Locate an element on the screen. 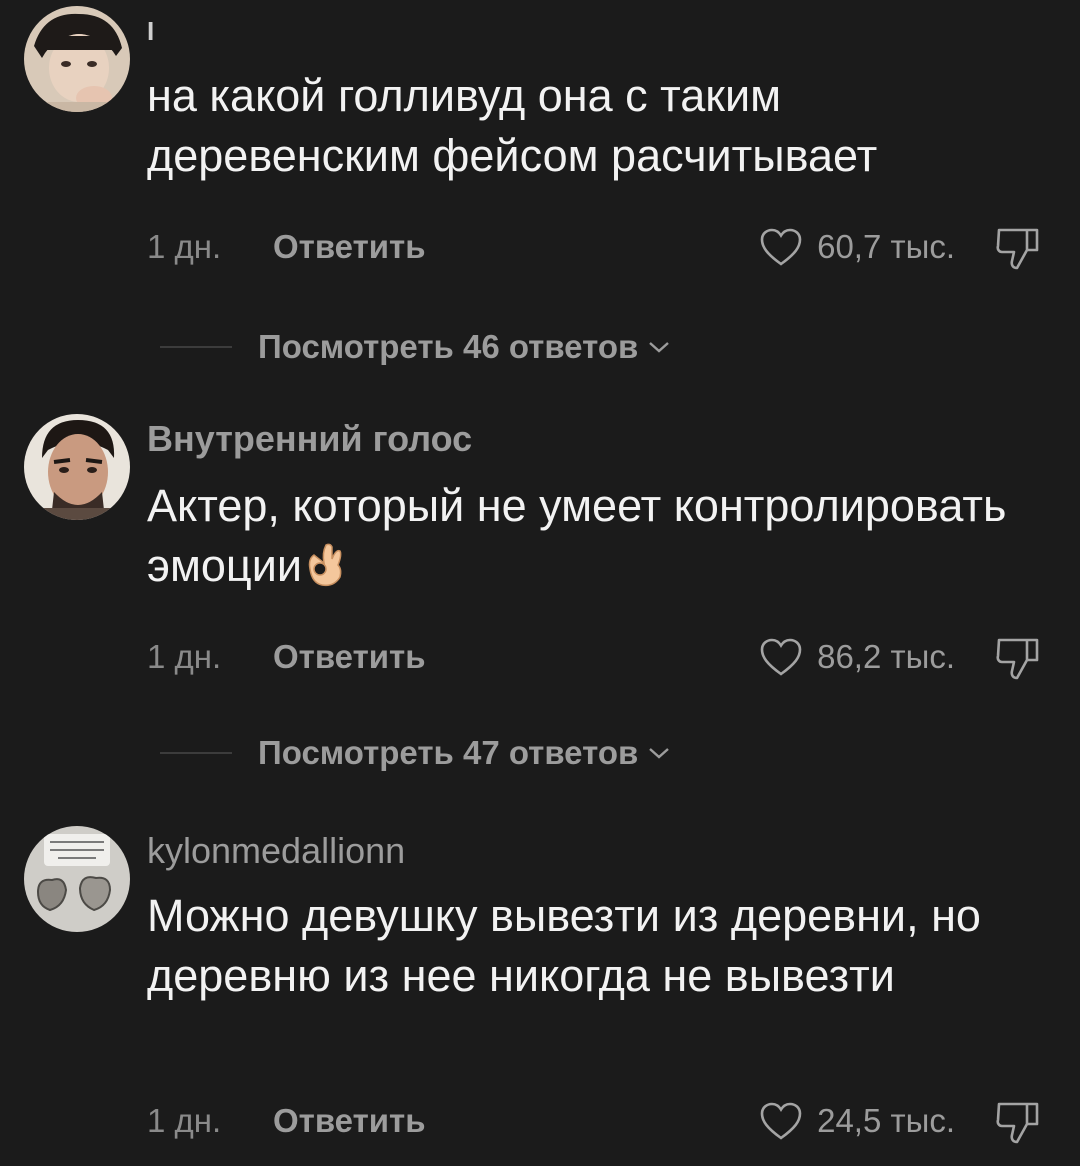 The image size is (1080, 1166). view-replies-label: Посмотреть 47 ответов is located at coordinates (448, 752).